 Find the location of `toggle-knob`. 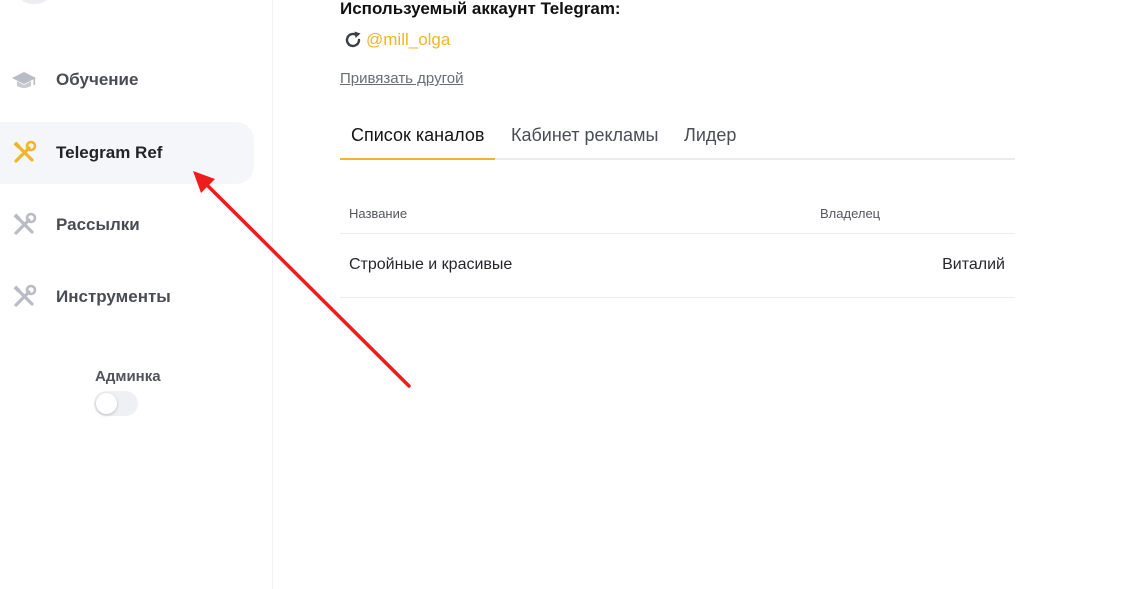

toggle-knob is located at coordinates (106, 403).